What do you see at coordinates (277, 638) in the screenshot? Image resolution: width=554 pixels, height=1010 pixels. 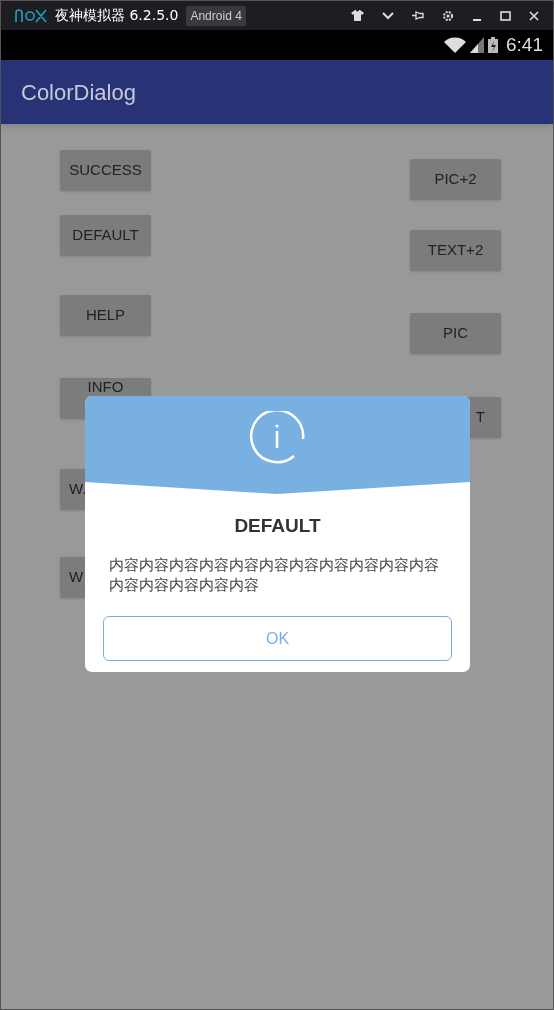 I see `ok-button: OK` at bounding box center [277, 638].